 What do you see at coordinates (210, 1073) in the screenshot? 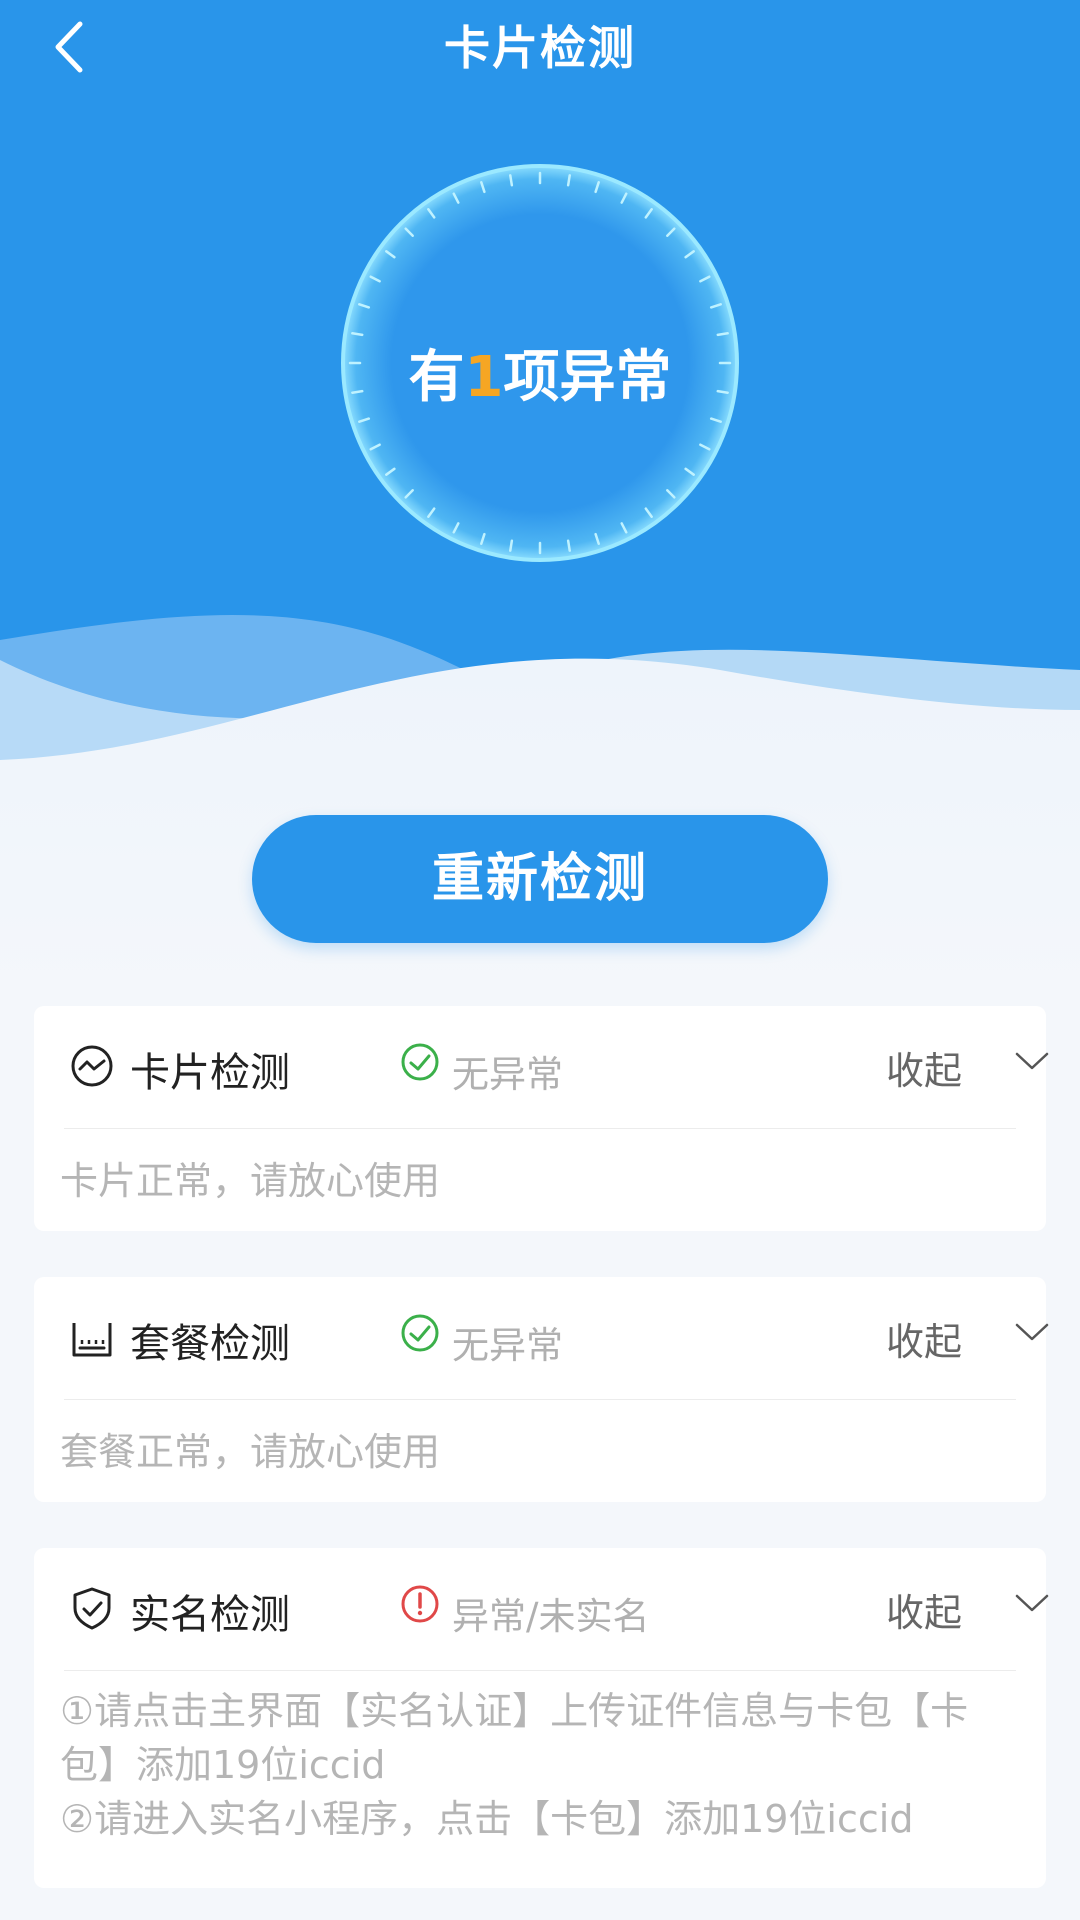
I see `card-title: 卡片检测` at bounding box center [210, 1073].